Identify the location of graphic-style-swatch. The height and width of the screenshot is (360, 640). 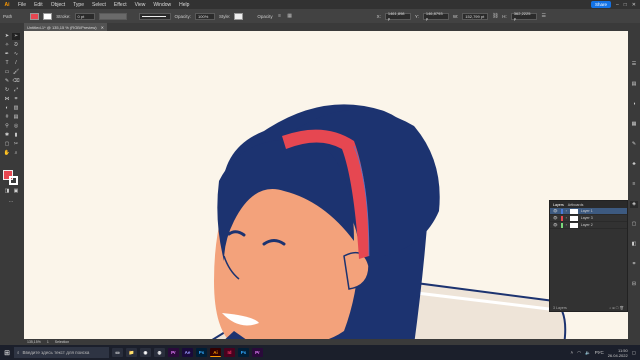
(239, 16).